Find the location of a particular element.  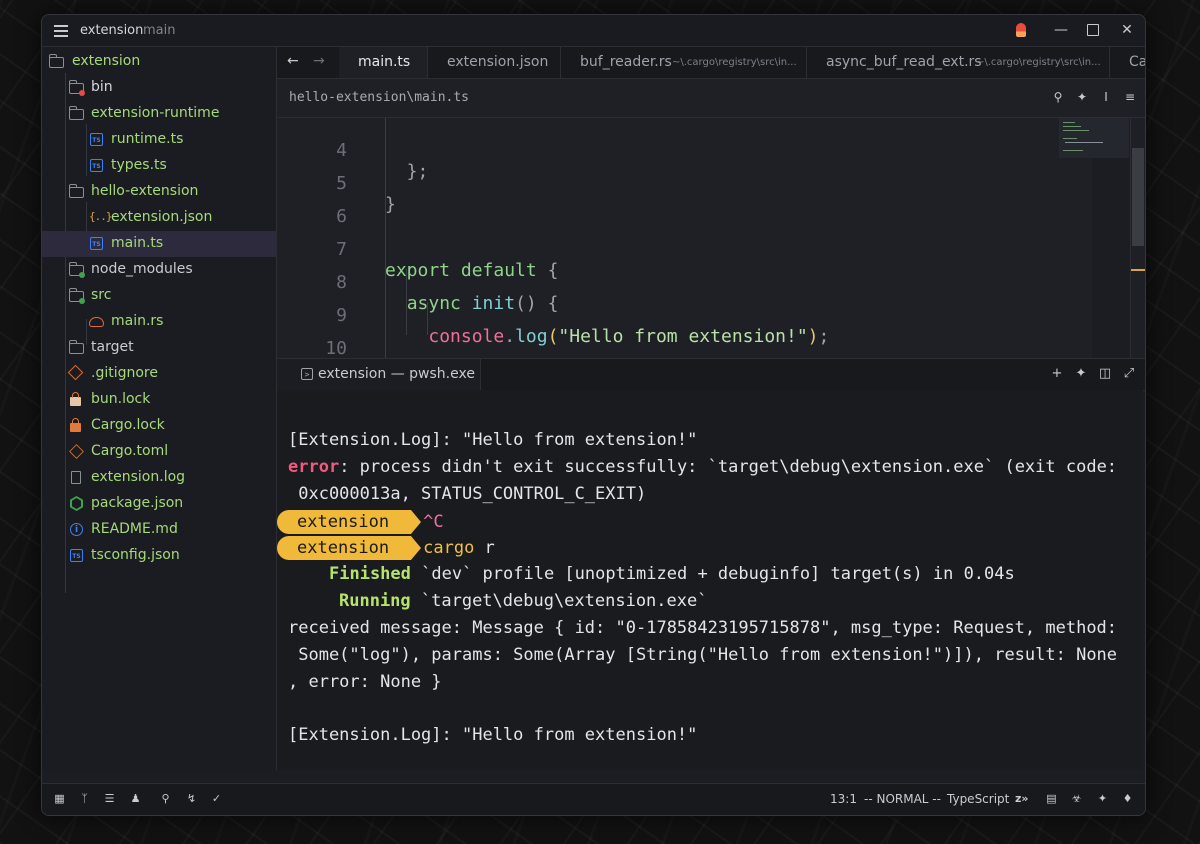

settings-sliders-icon: ≡ is located at coordinates (1130, 97).